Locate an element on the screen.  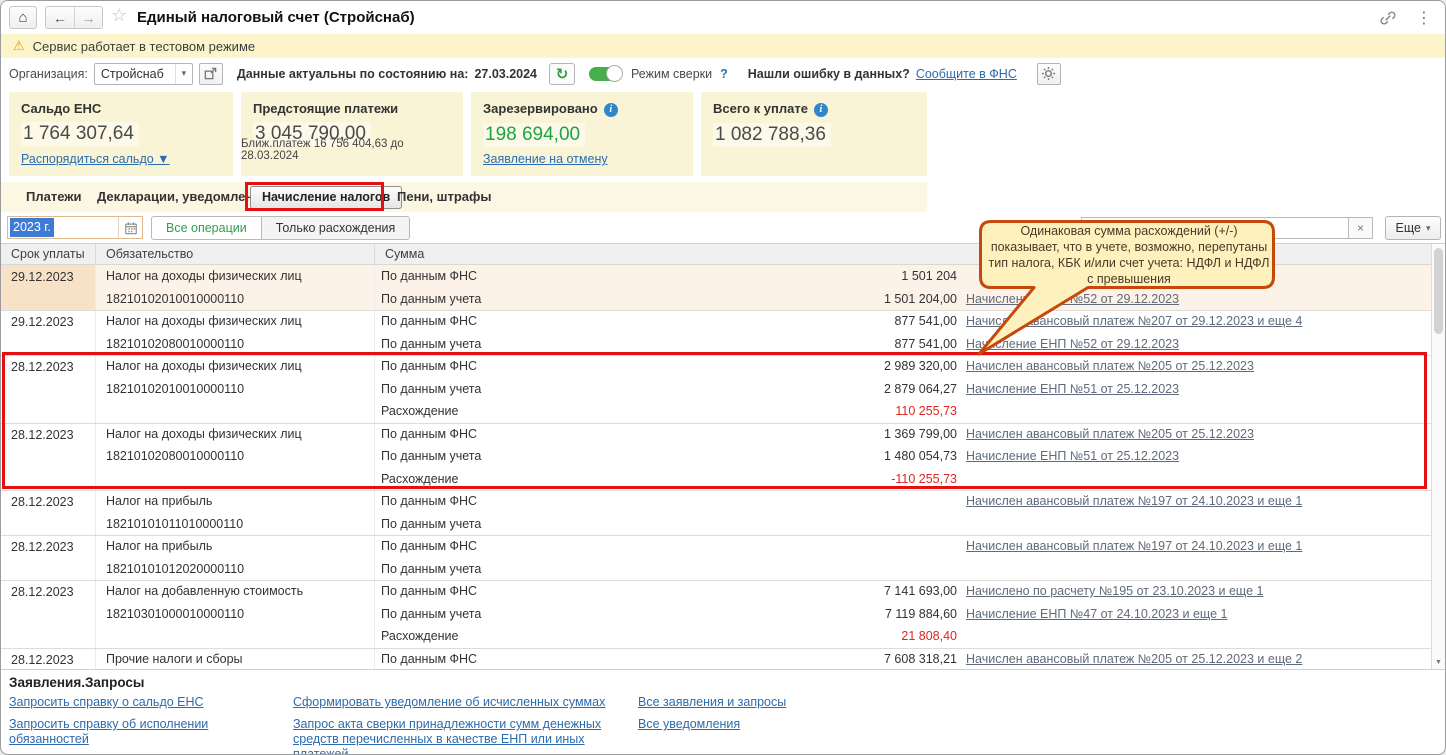
search-input is located at coordinates (1215, 228).